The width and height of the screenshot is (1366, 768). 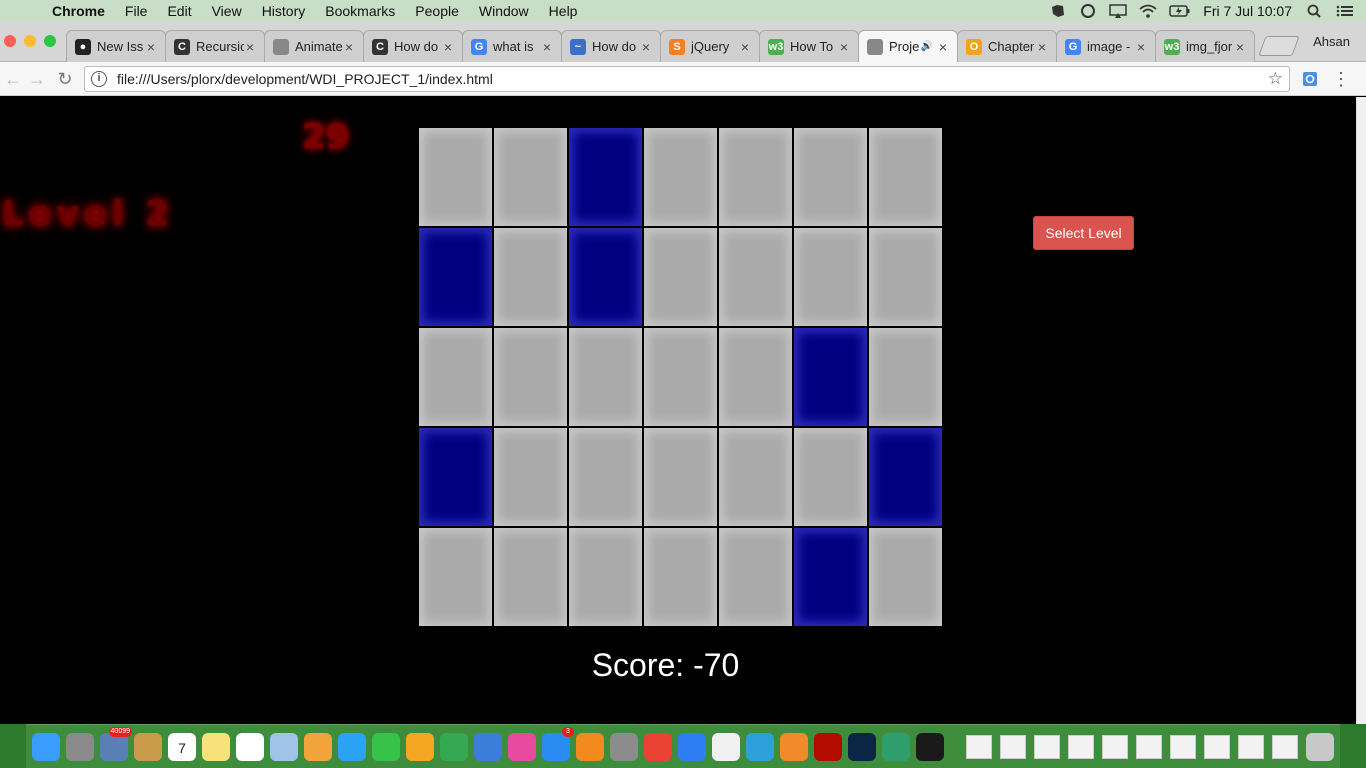 What do you see at coordinates (116, 743) in the screenshot?
I see `mail-stamps-icon: 40099` at bounding box center [116, 743].